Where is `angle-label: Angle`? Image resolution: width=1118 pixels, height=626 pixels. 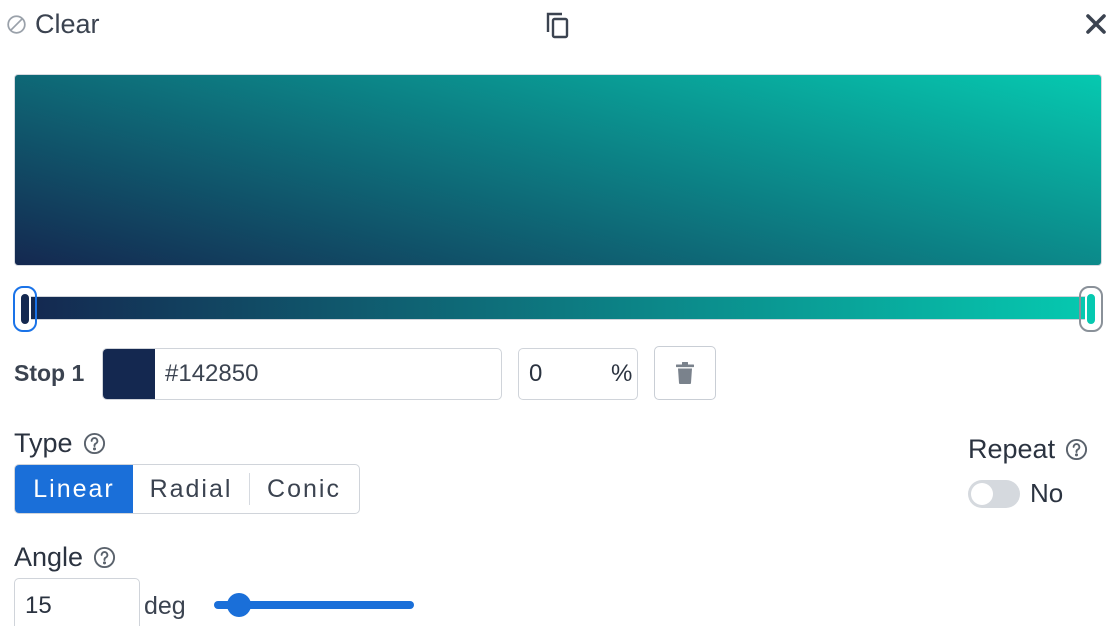
angle-label: Angle is located at coordinates (49, 557).